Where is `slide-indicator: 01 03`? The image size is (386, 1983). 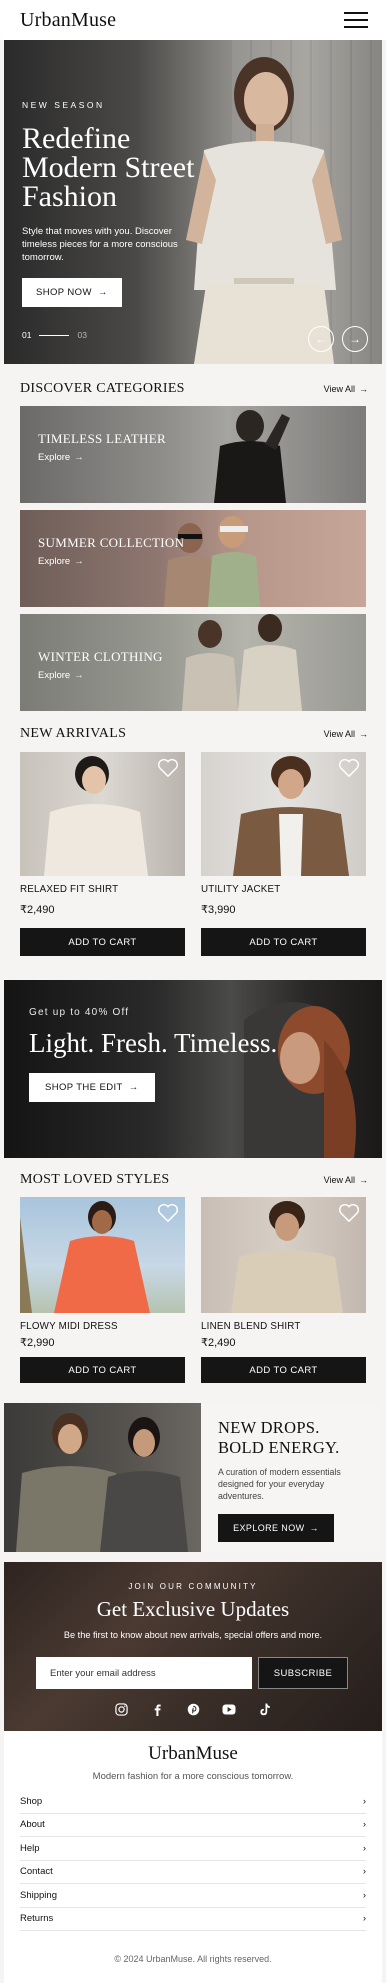 slide-indicator: 01 03 is located at coordinates (54, 335).